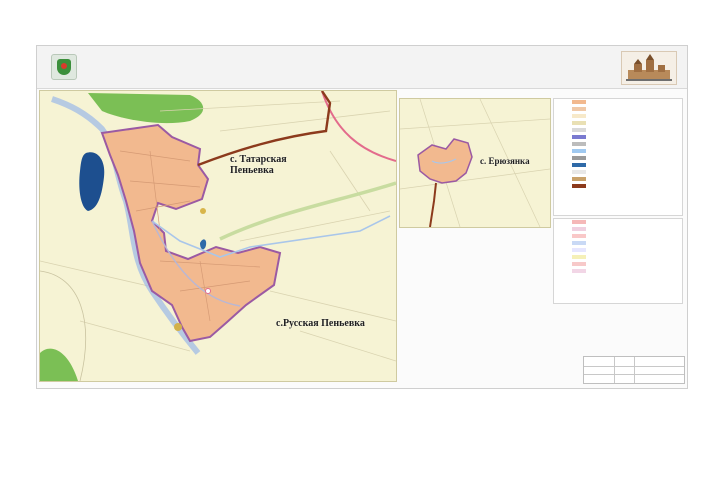 The width and height of the screenshot is (720, 480). I want to click on label-tatarskaya-penyevka: с. Татарская Пеньевка, so click(258, 165).